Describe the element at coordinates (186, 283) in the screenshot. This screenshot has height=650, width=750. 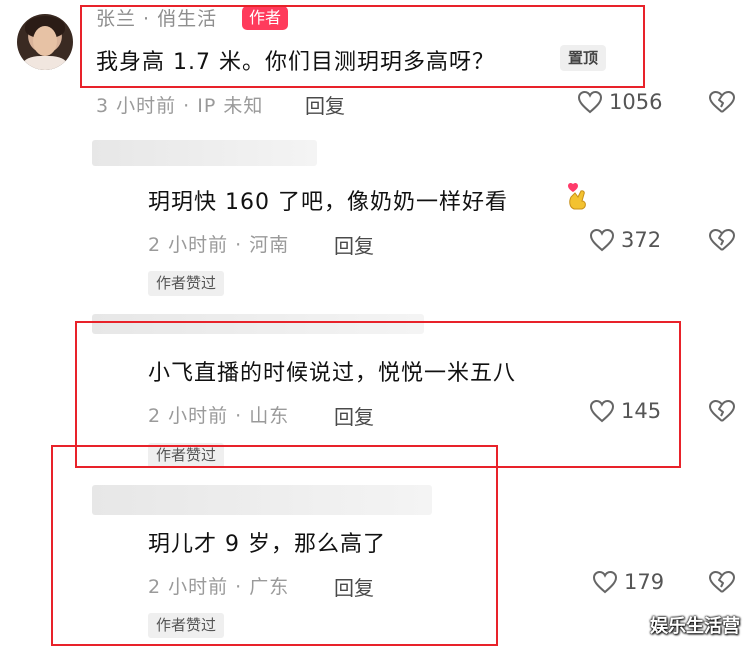
I see `author-liked-badge: 作者赞过` at that location.